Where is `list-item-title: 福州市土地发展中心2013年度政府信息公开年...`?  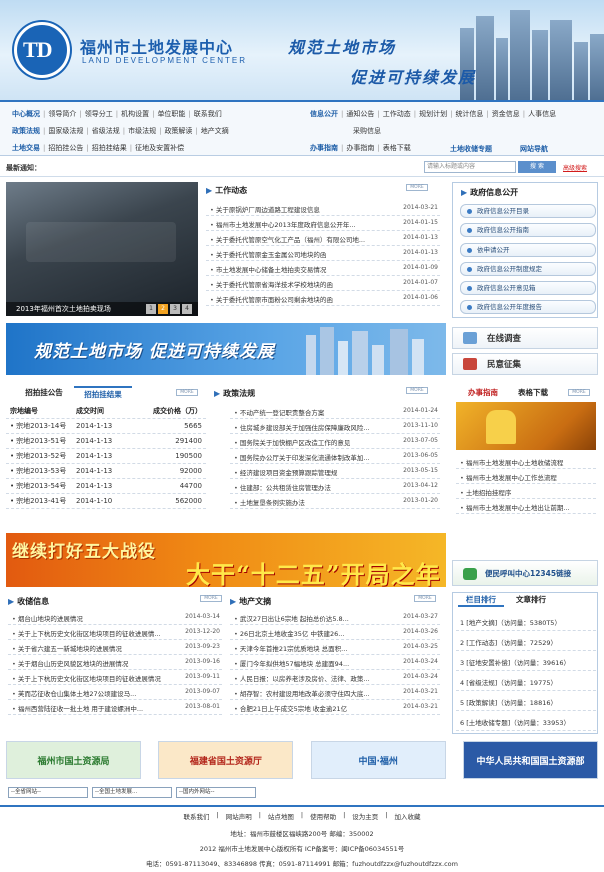 list-item-title: 福州市土地发展中心2013年度政府信息公开年... is located at coordinates (283, 224).